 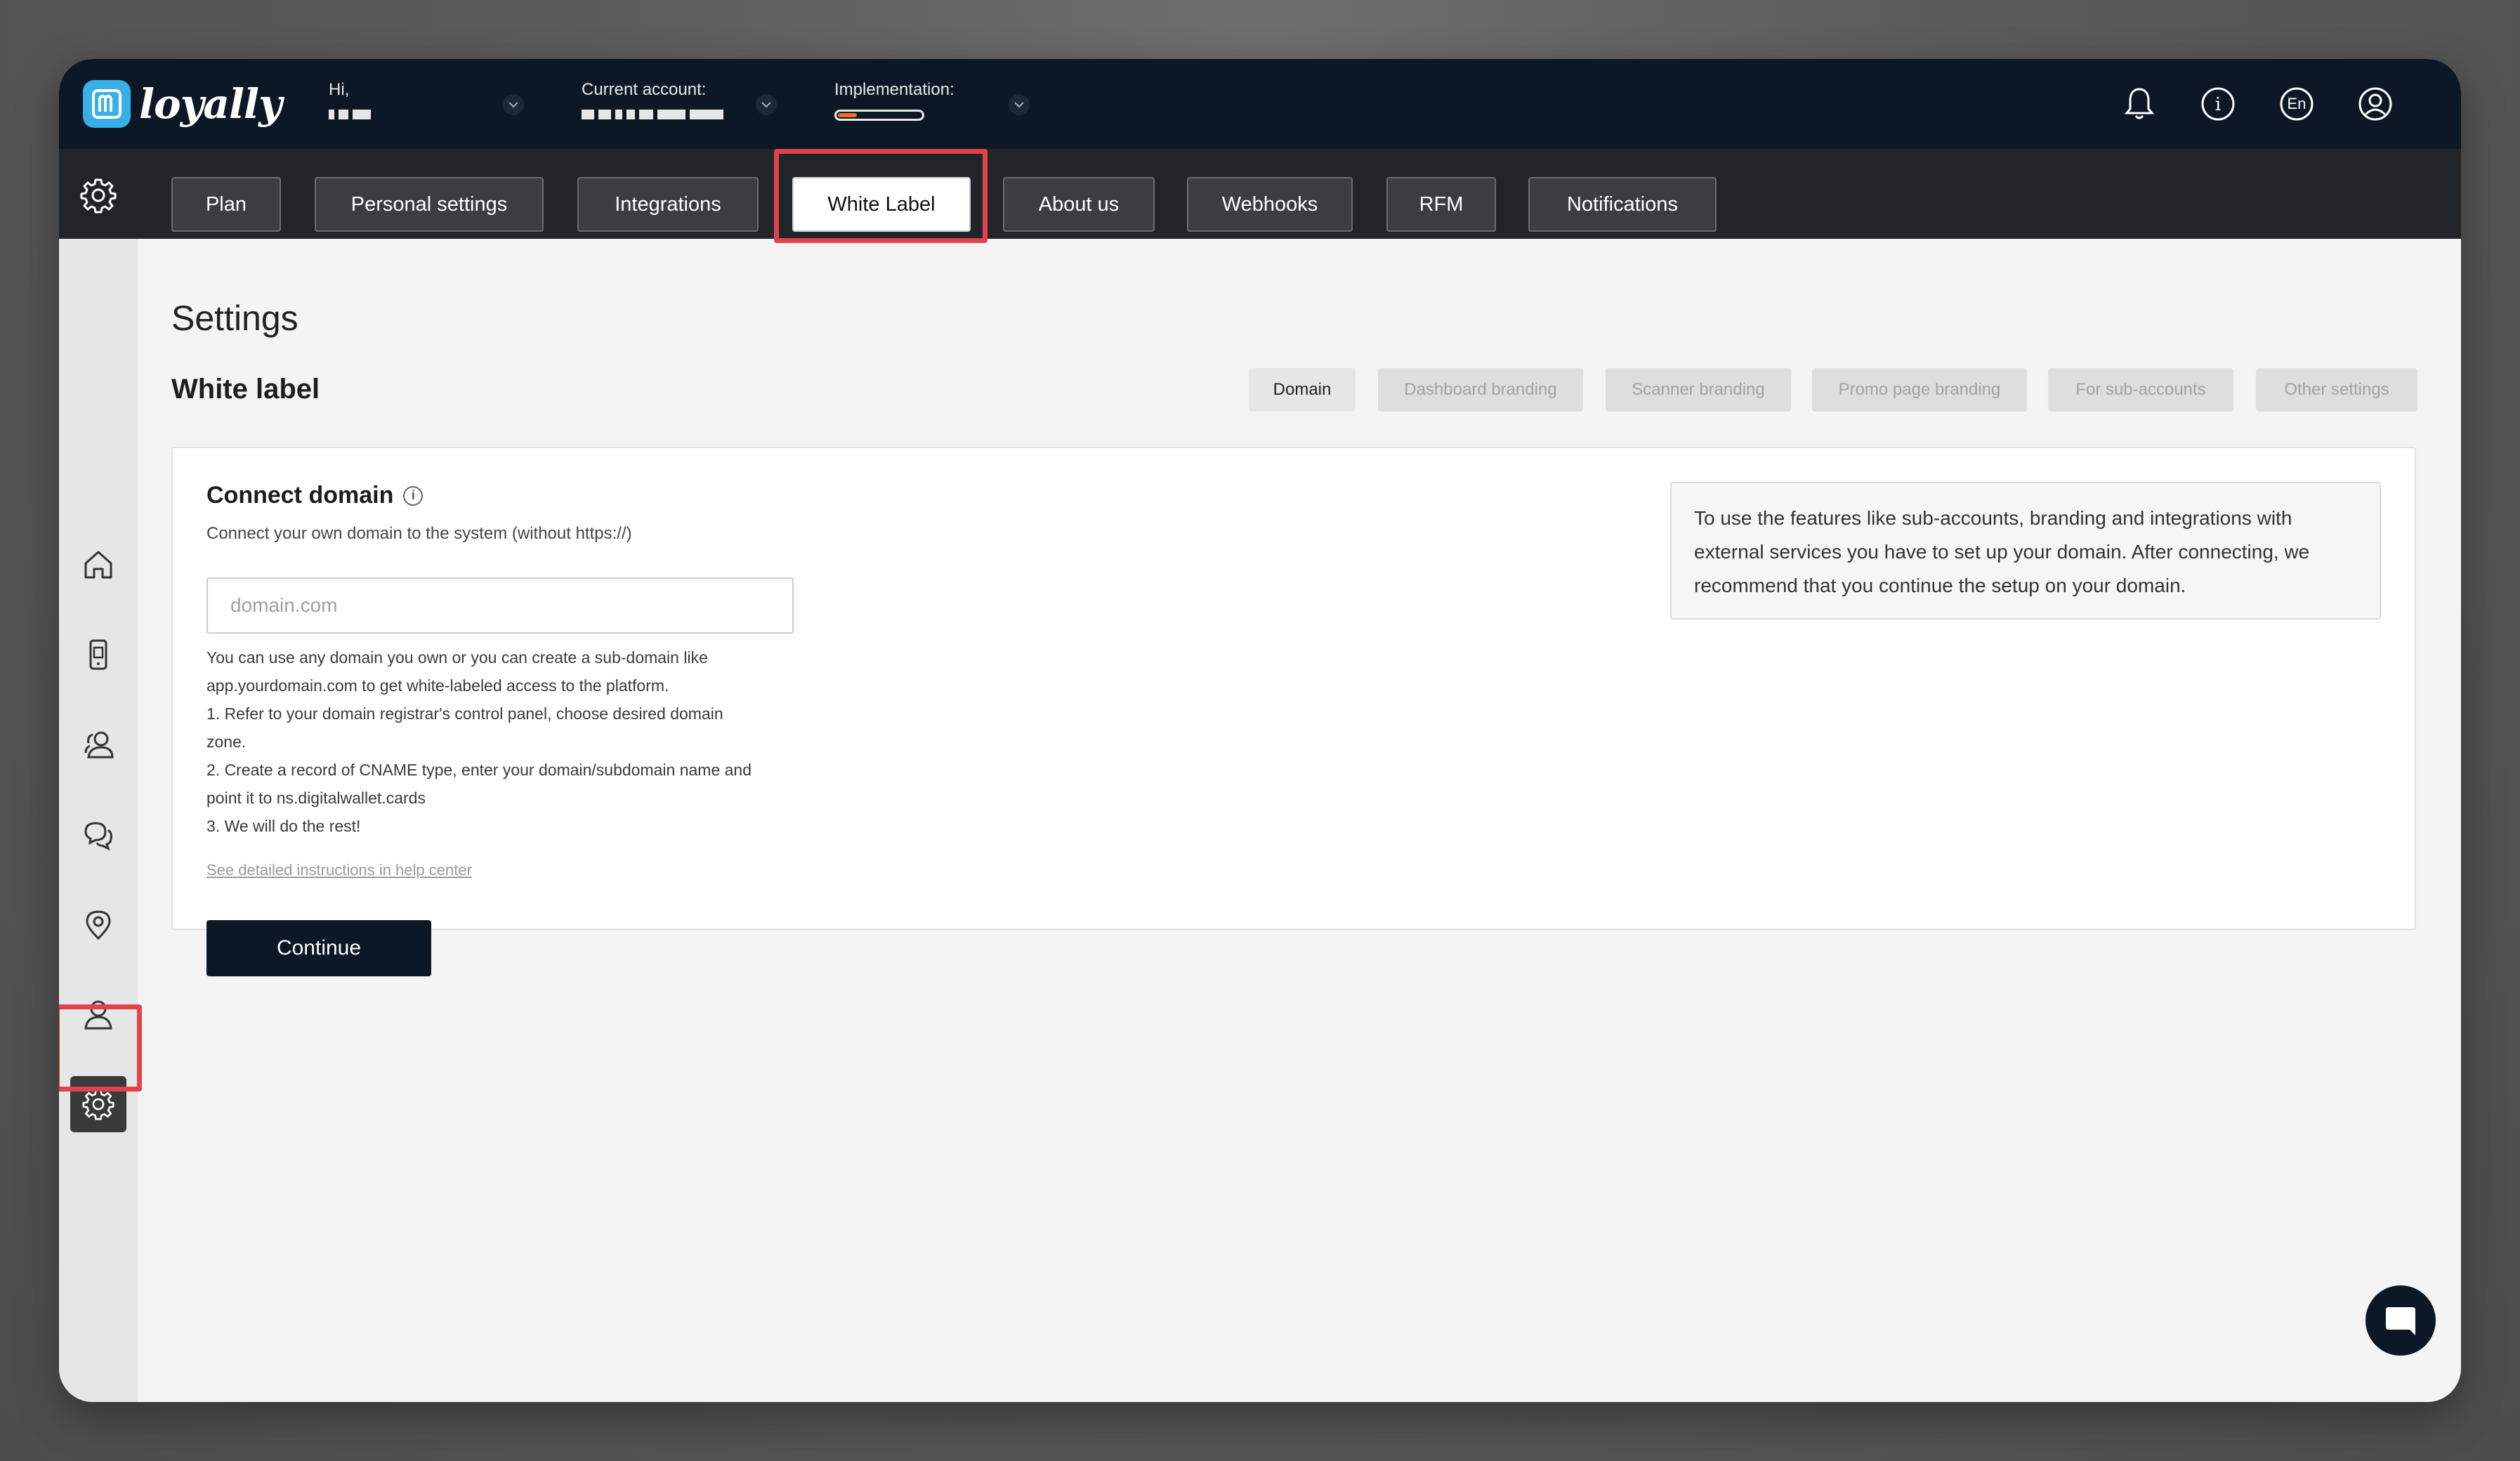 I want to click on subtab-other-settings: Other settings, so click(x=2336, y=390).